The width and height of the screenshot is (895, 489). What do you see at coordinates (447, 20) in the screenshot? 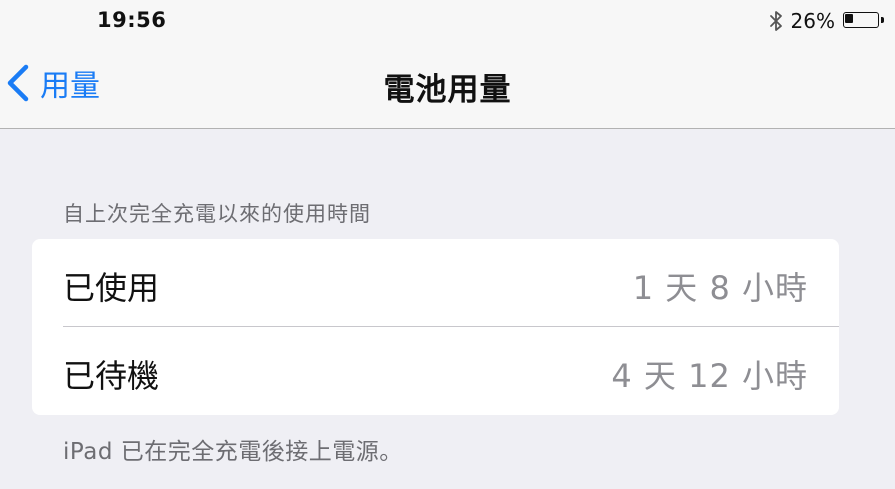
I see `status-bar: 19:56 26%` at bounding box center [447, 20].